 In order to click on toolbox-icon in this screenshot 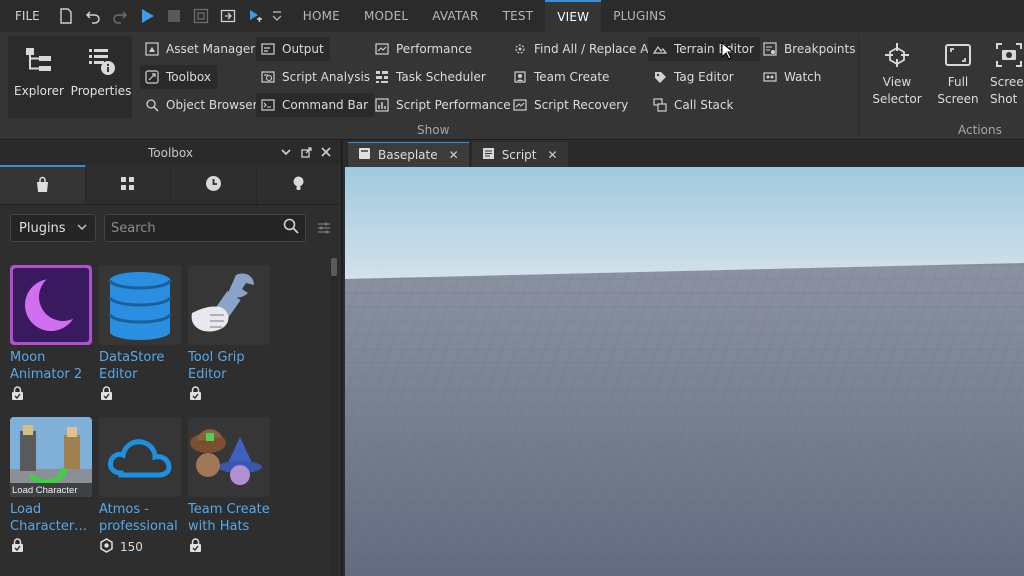, I will do `click(152, 77)`.